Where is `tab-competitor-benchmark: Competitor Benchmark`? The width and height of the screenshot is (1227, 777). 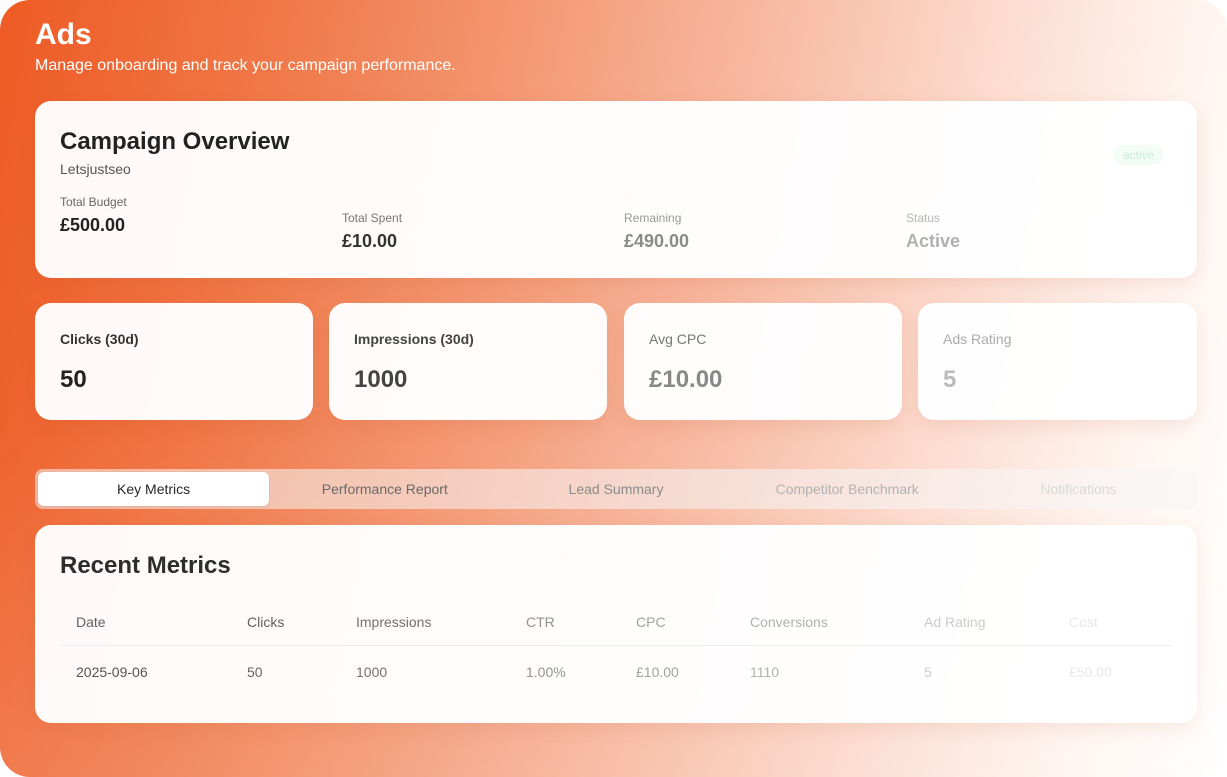 tab-competitor-benchmark: Competitor Benchmark is located at coordinates (847, 489).